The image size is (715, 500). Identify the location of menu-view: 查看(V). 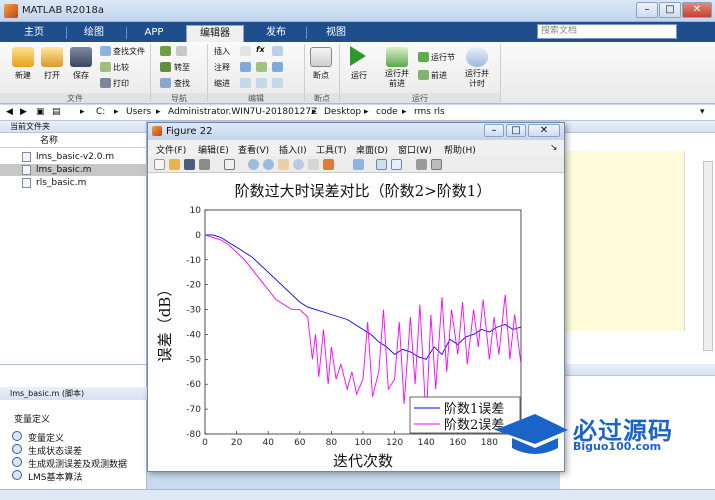
(253, 149).